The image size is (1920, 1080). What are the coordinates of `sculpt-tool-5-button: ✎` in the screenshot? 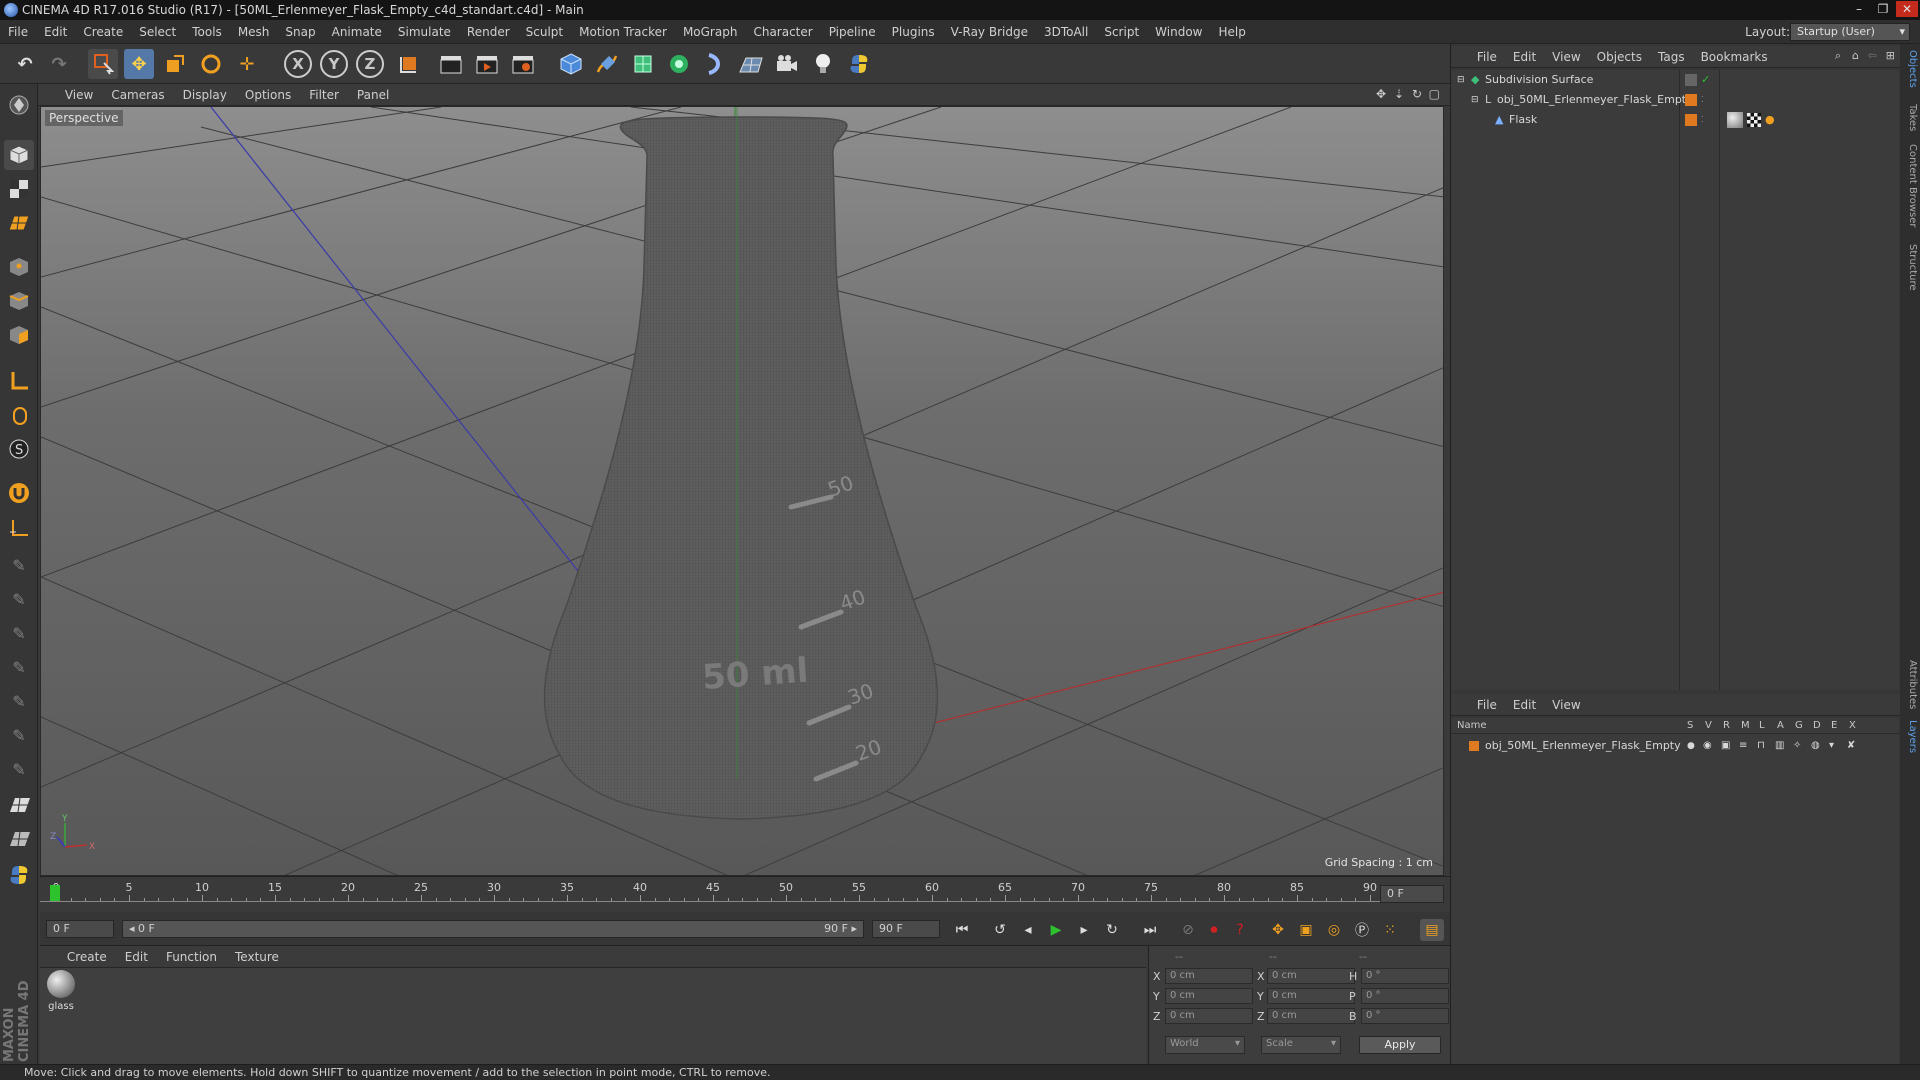 It's located at (19, 701).